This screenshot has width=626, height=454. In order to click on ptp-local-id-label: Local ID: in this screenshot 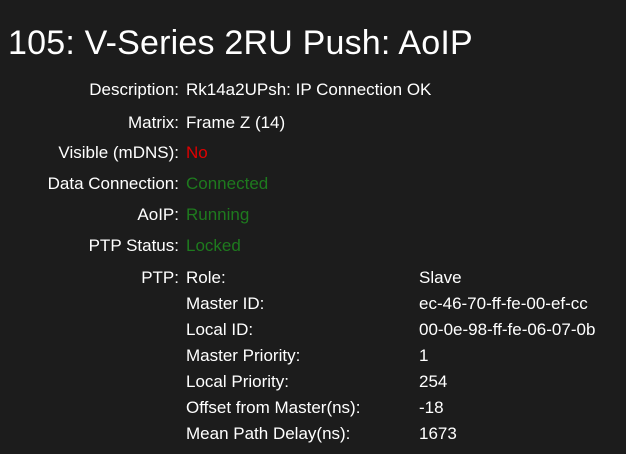, I will do `click(220, 329)`.